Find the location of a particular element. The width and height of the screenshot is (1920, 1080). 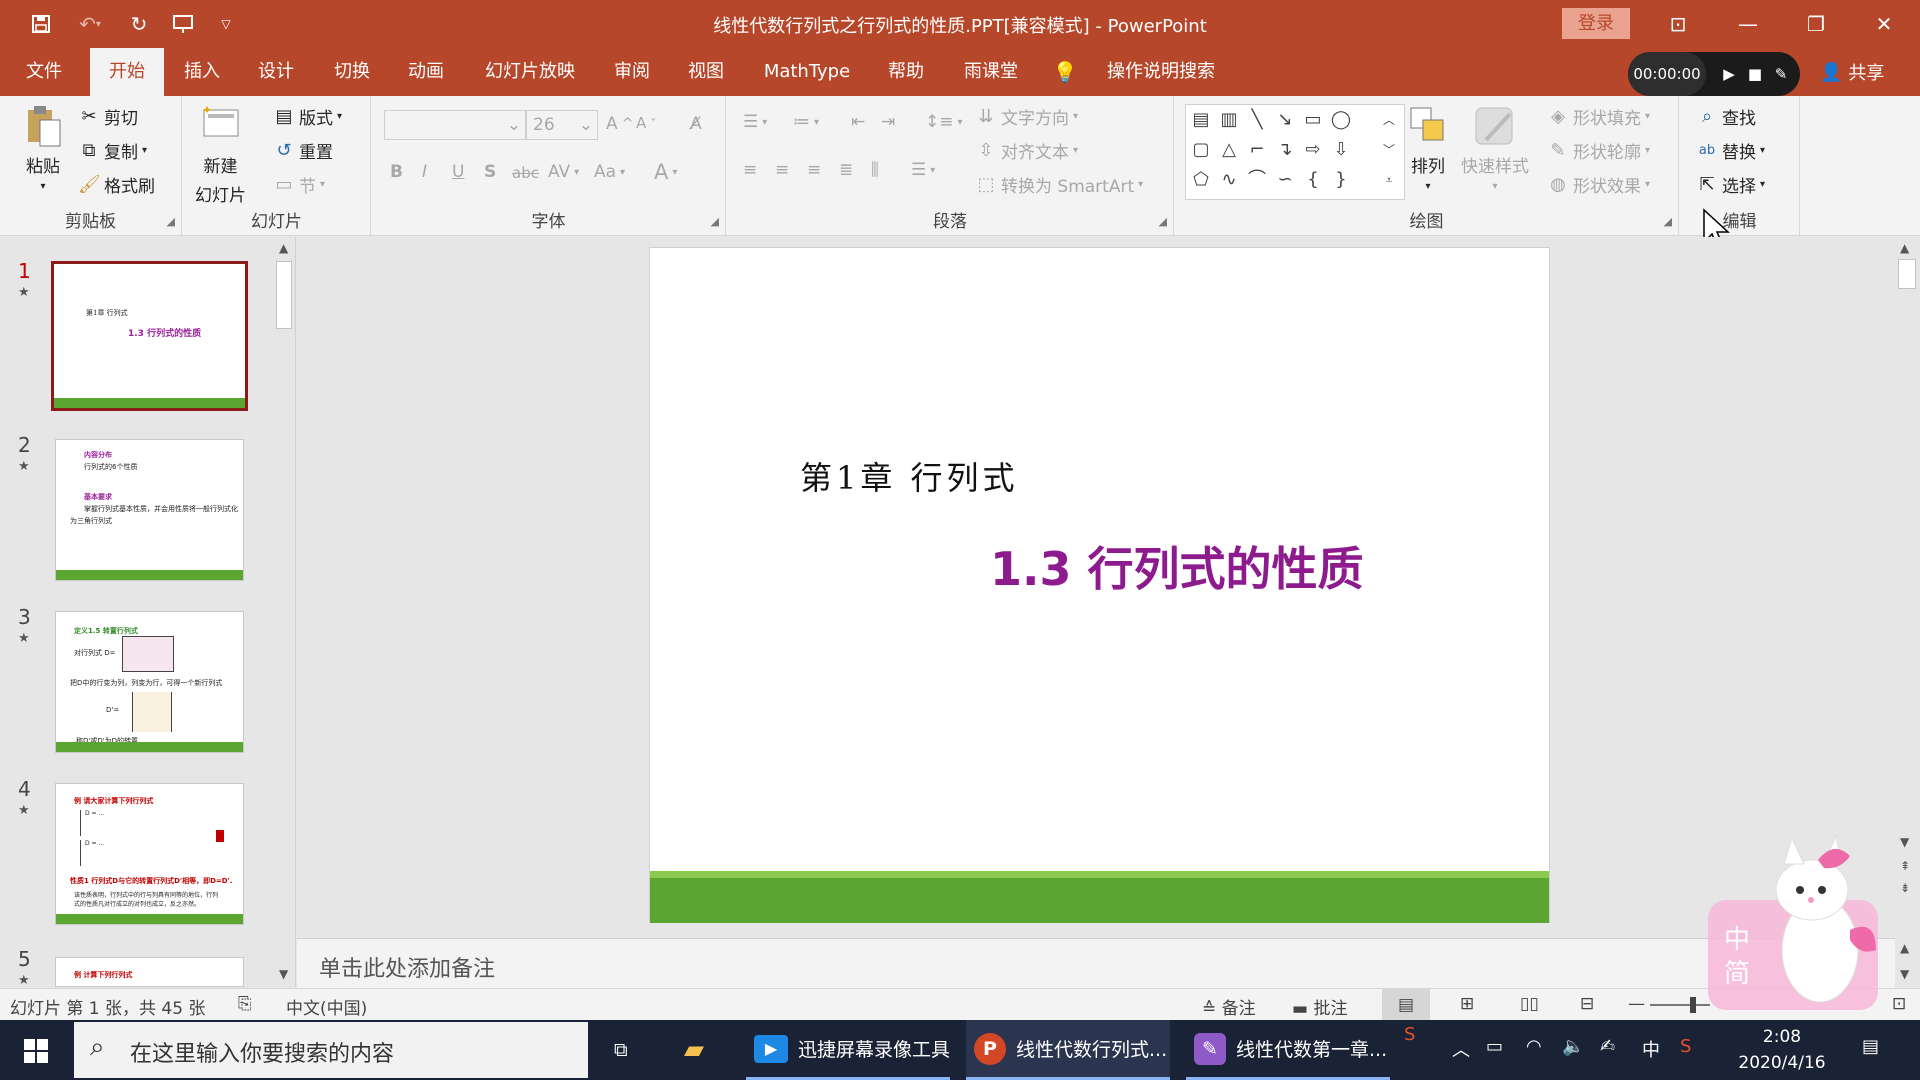

new-slide-button: ✦ 新建 幻灯片 is located at coordinates (220, 155).